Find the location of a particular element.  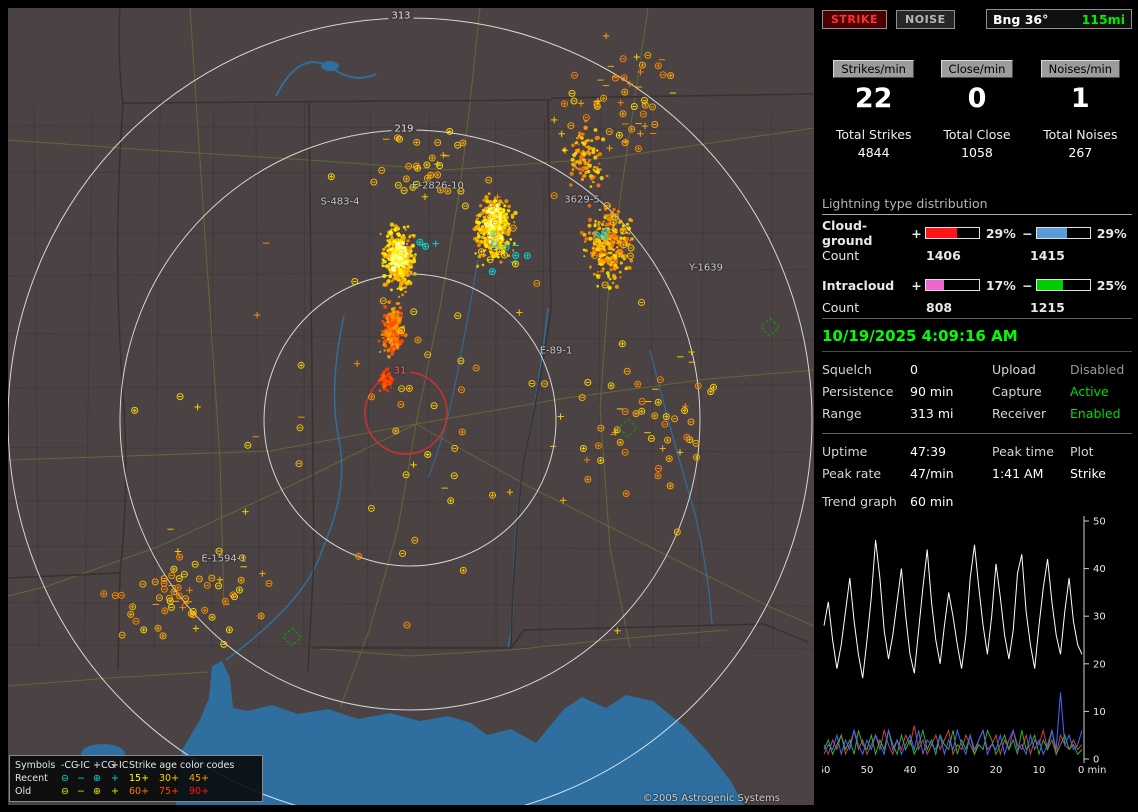

strikes-stat-column: Strikes/min 22 Total Strikes 4844 is located at coordinates (873, 110).